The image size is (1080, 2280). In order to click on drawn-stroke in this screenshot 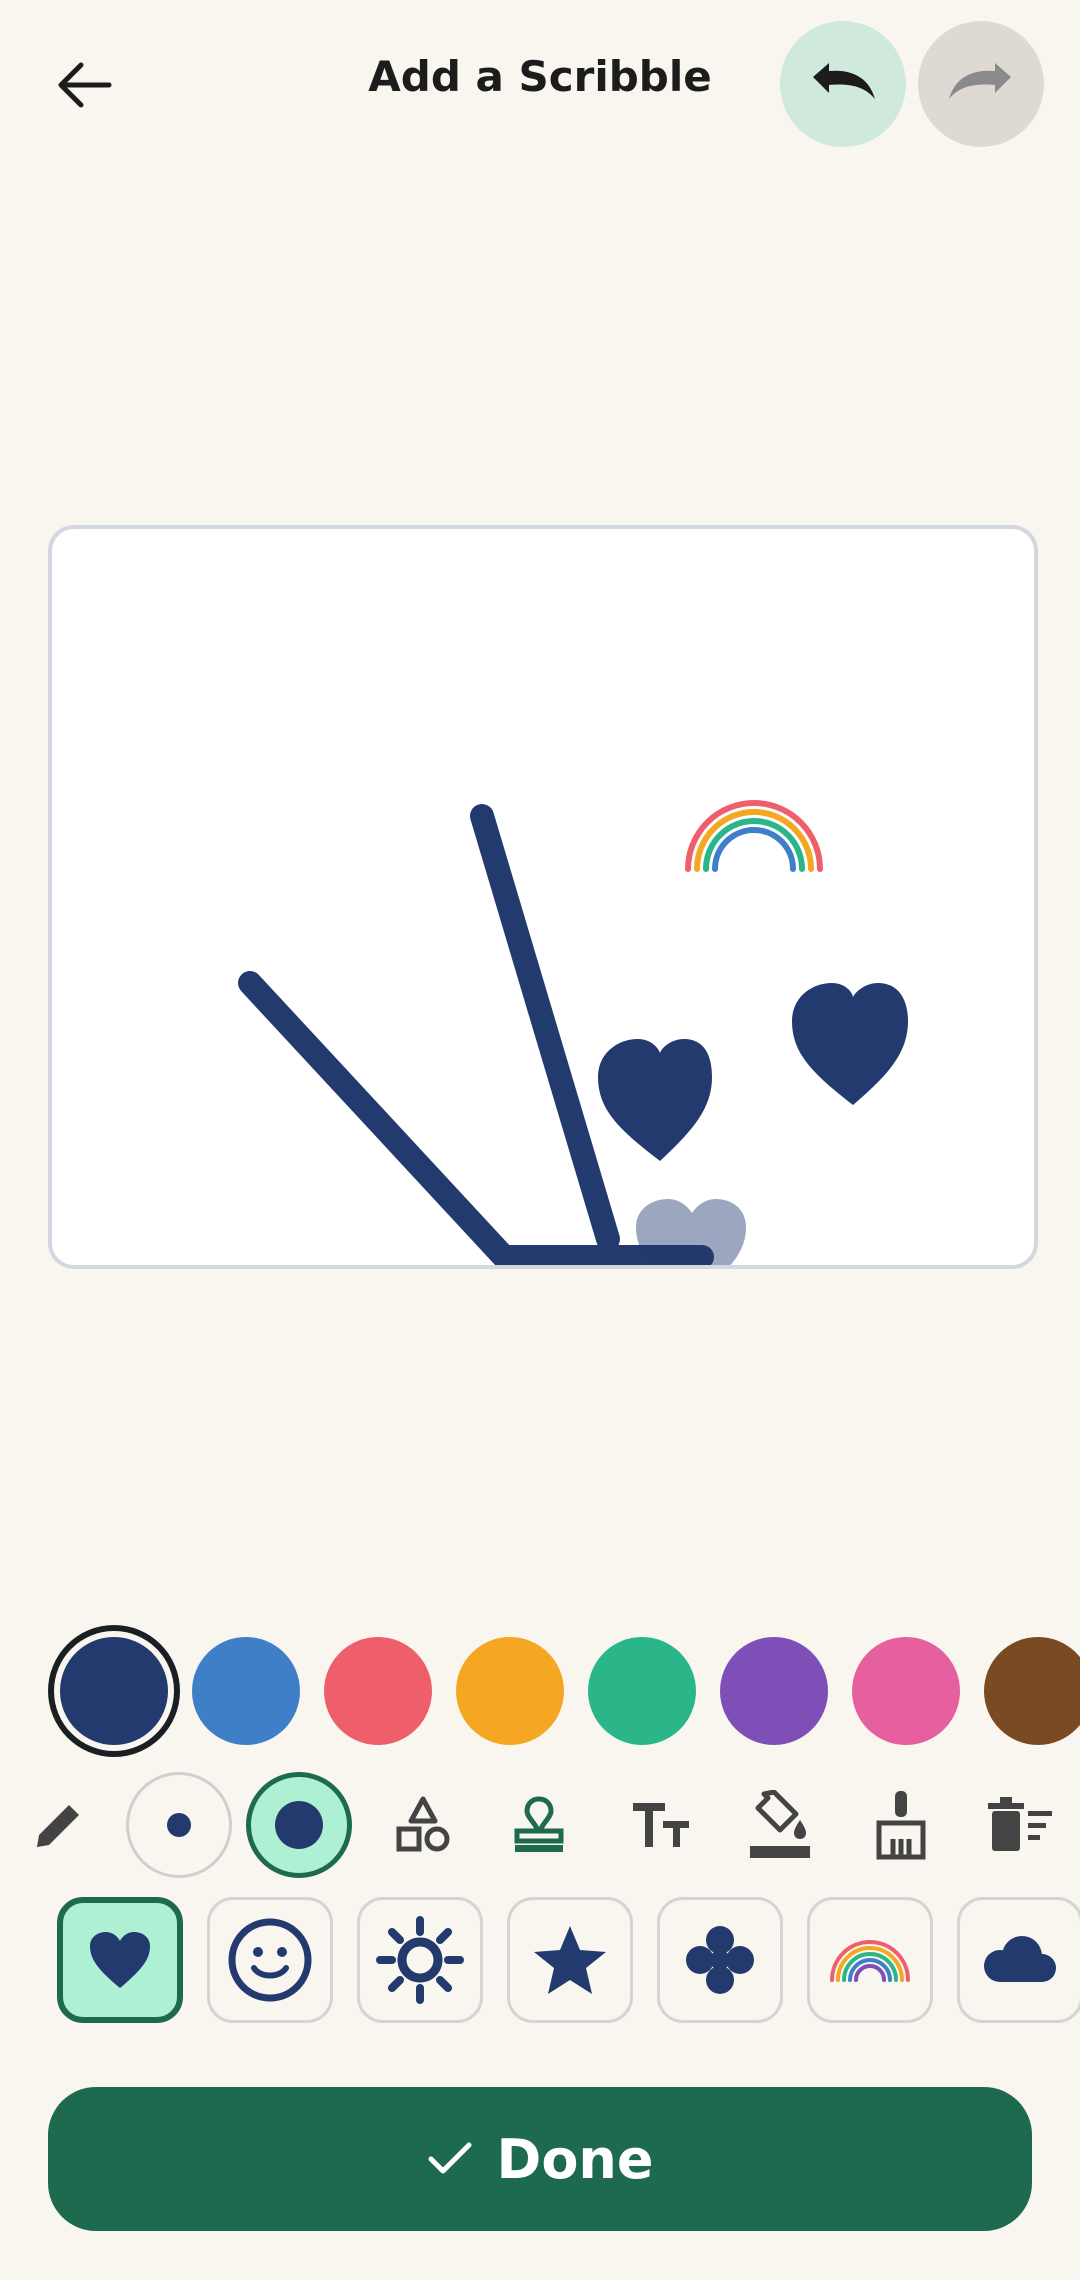, I will do `click(545, 1027)`.